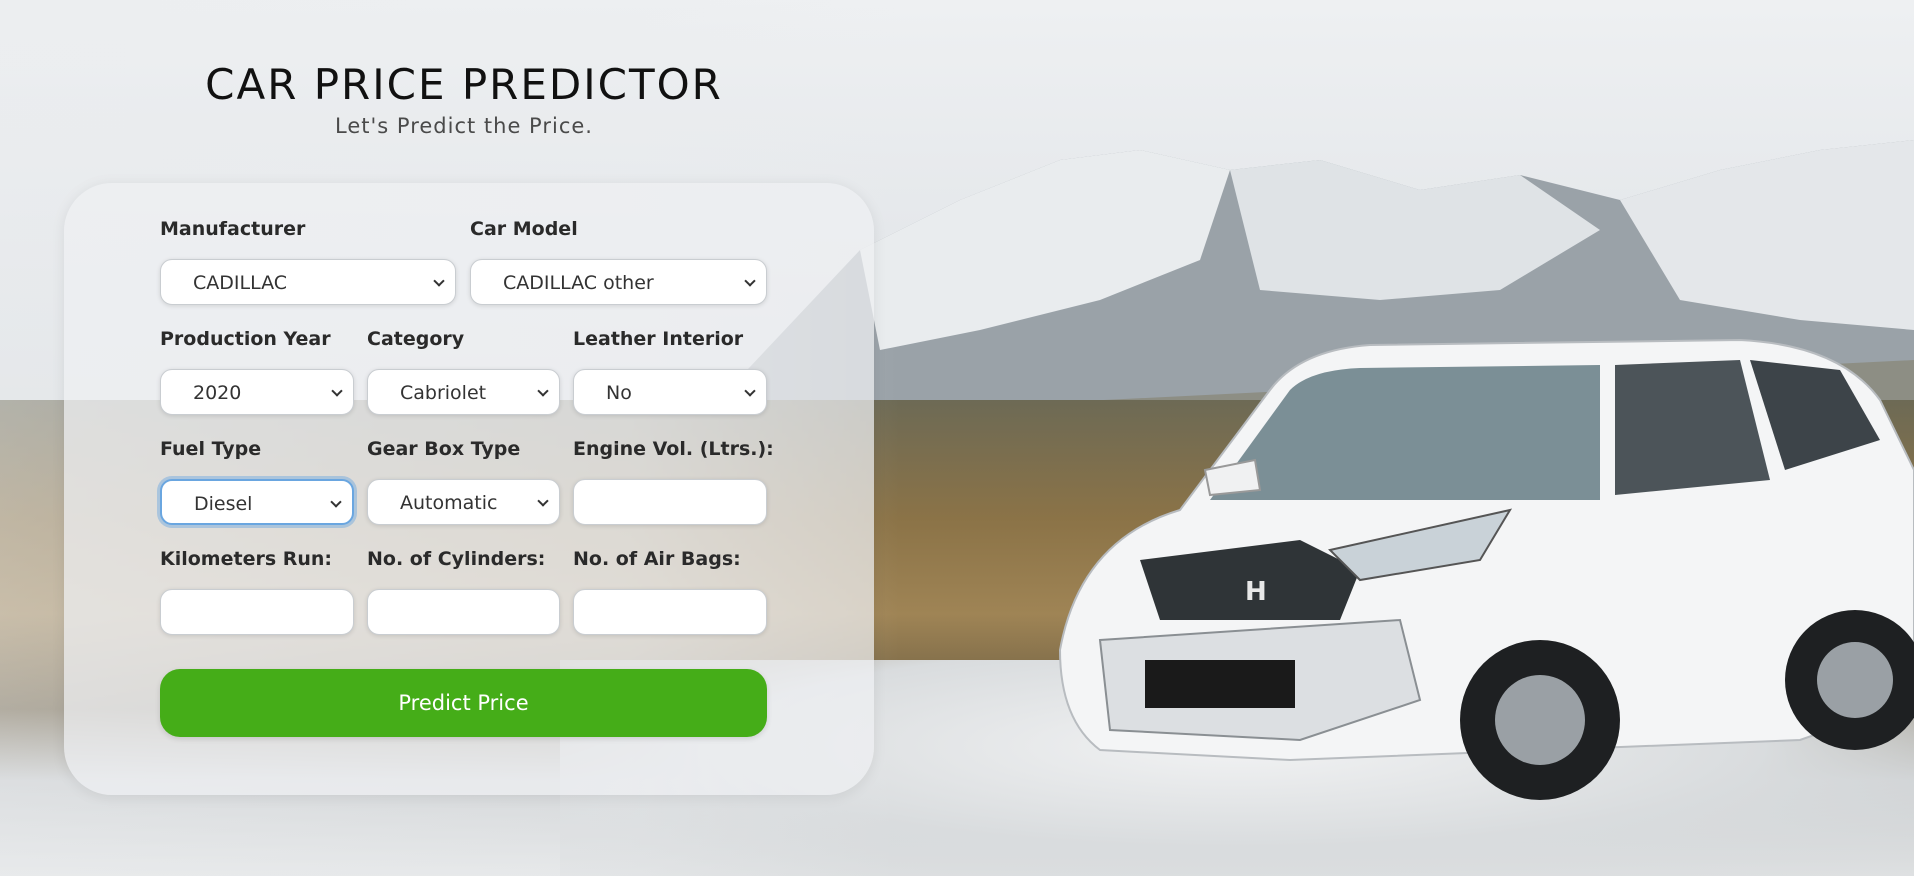 The height and width of the screenshot is (876, 1914). What do you see at coordinates (449, 503) in the screenshot?
I see `gear-box-type-value: Automatic` at bounding box center [449, 503].